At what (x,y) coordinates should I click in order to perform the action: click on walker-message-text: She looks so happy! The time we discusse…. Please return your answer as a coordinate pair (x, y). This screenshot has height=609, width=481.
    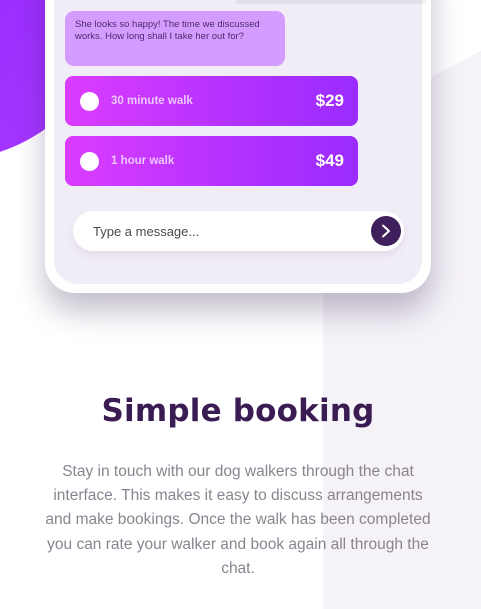
    Looking at the image, I should click on (167, 30).